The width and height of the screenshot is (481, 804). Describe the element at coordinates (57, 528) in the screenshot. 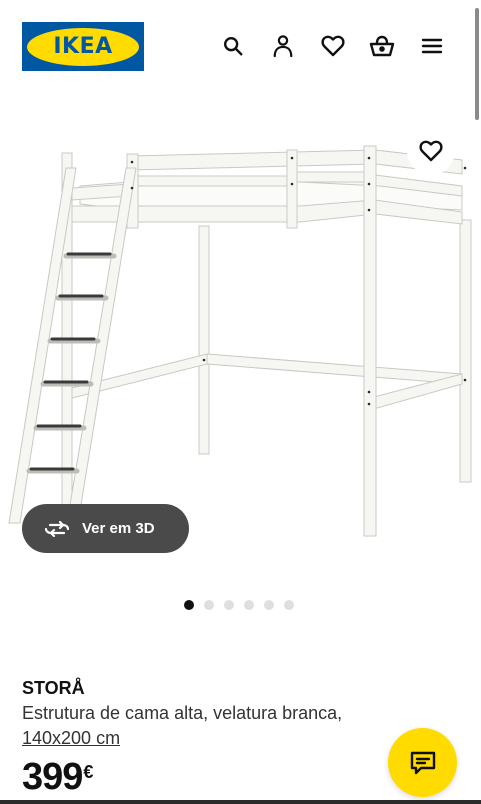

I see `rotate-3d-icon` at that location.